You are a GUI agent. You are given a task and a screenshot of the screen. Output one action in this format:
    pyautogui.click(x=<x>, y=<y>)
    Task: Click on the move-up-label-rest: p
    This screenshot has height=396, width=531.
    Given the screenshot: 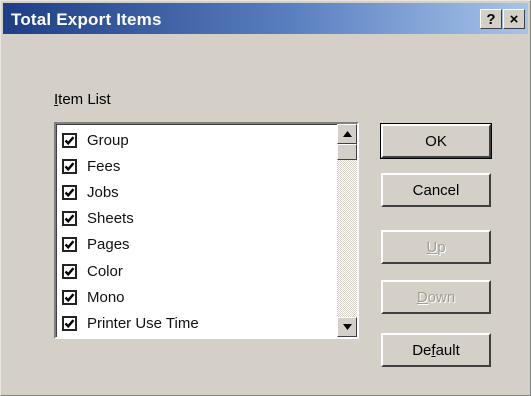 What is the action you would take?
    pyautogui.click(x=441, y=247)
    